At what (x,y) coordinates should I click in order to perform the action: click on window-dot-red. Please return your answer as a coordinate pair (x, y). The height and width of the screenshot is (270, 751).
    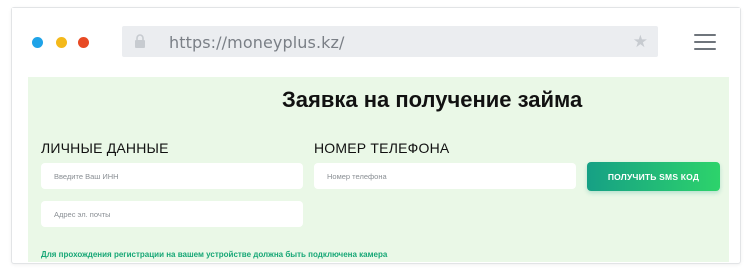
    Looking at the image, I should click on (83, 42).